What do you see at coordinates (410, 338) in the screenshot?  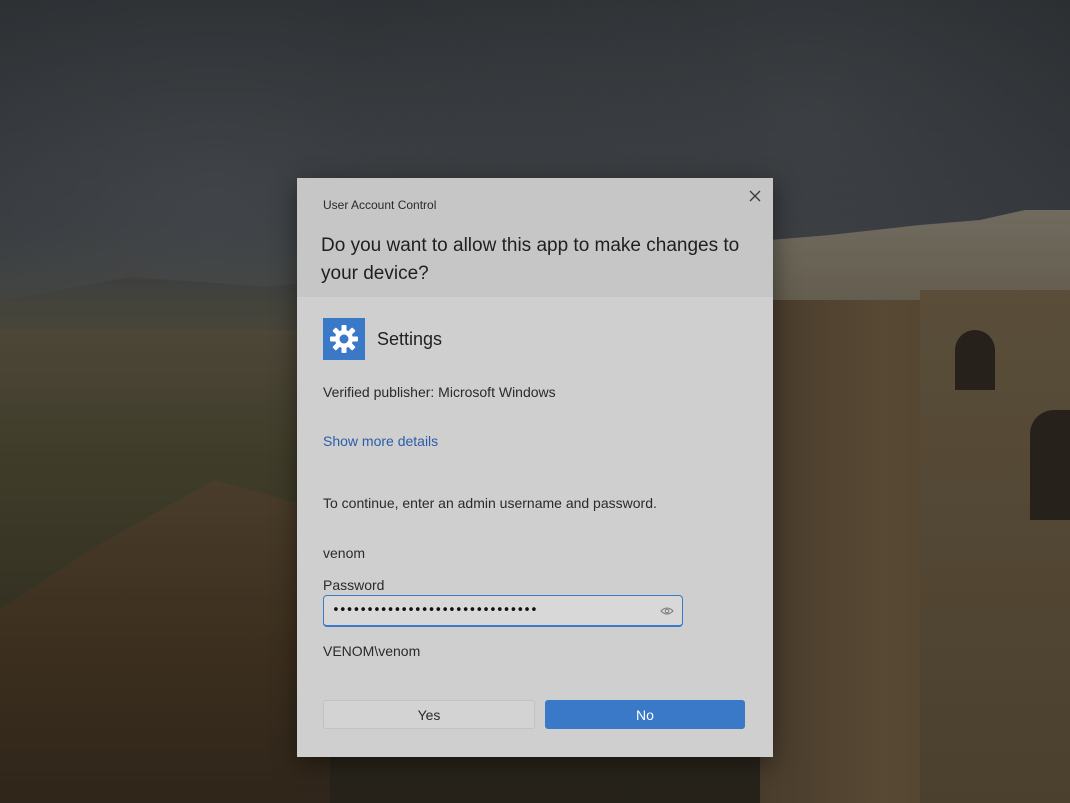 I see `app-name: Settings` at bounding box center [410, 338].